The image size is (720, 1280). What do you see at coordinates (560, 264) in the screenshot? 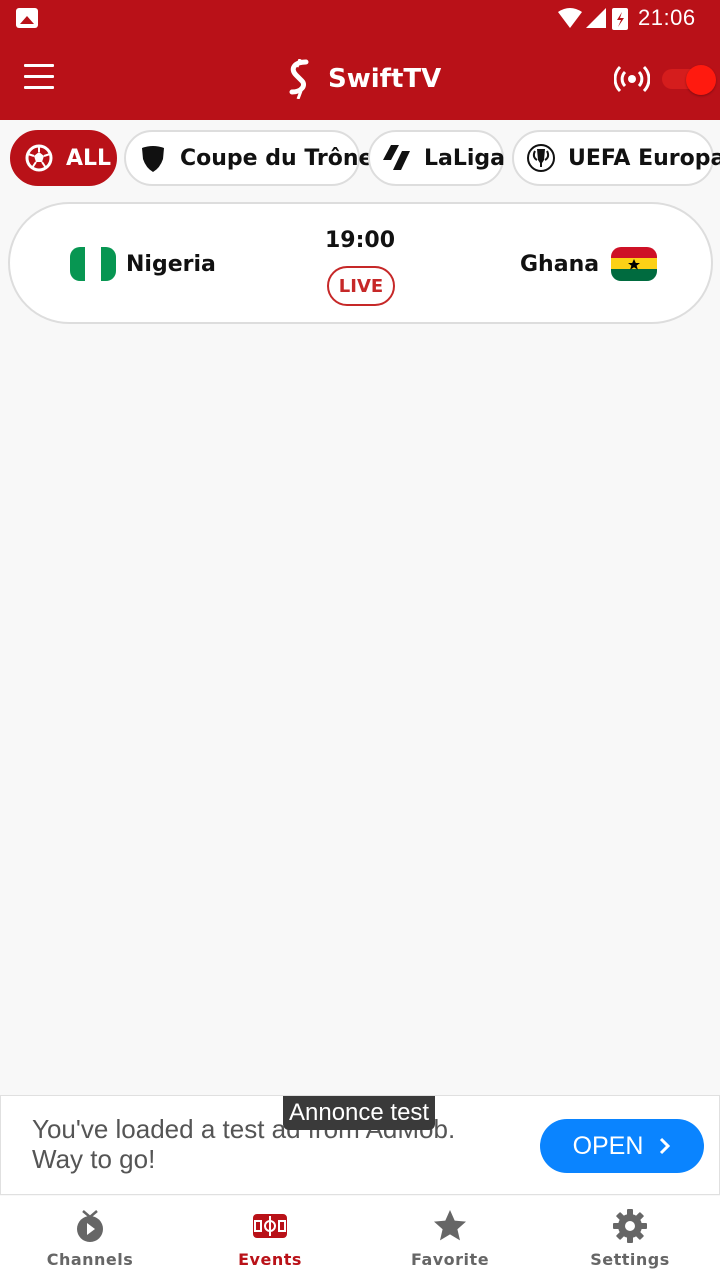
I see `away-team-name: Ghana` at bounding box center [560, 264].